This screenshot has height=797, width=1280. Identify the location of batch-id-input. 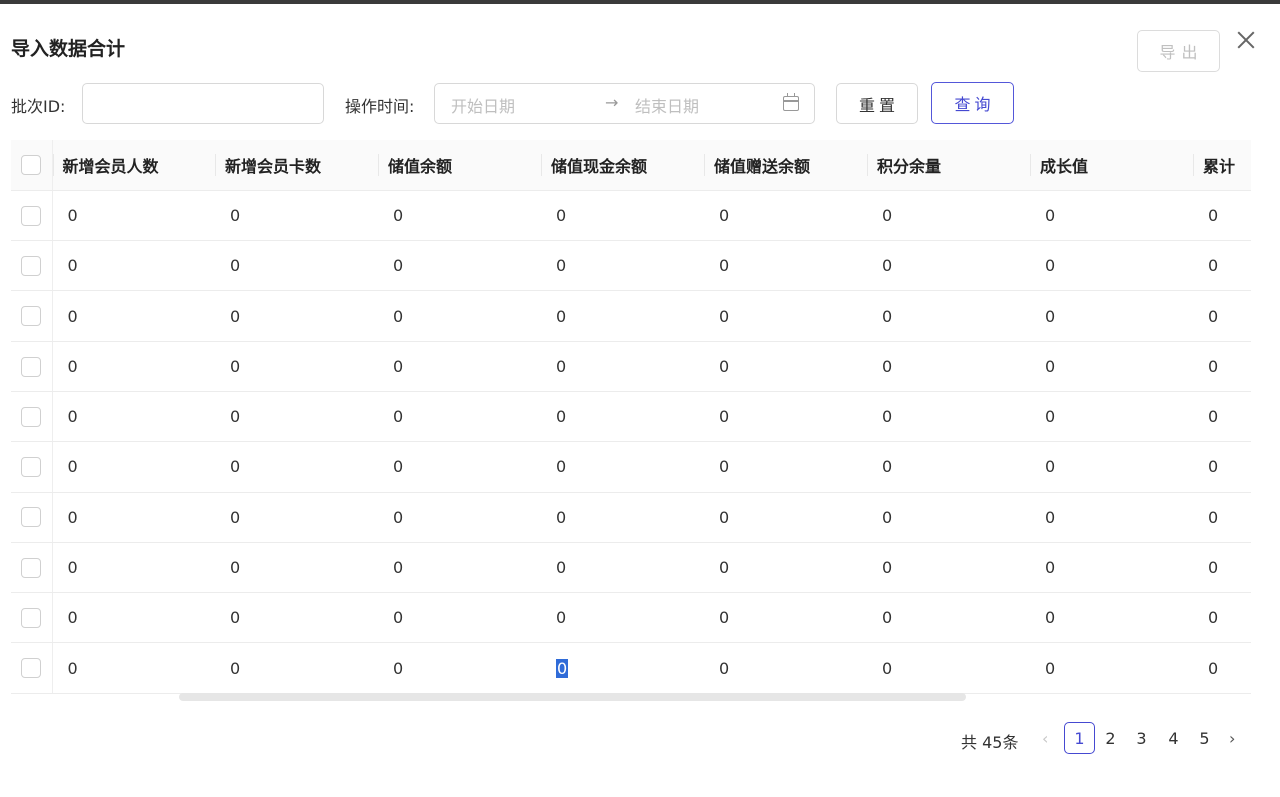
(203, 103).